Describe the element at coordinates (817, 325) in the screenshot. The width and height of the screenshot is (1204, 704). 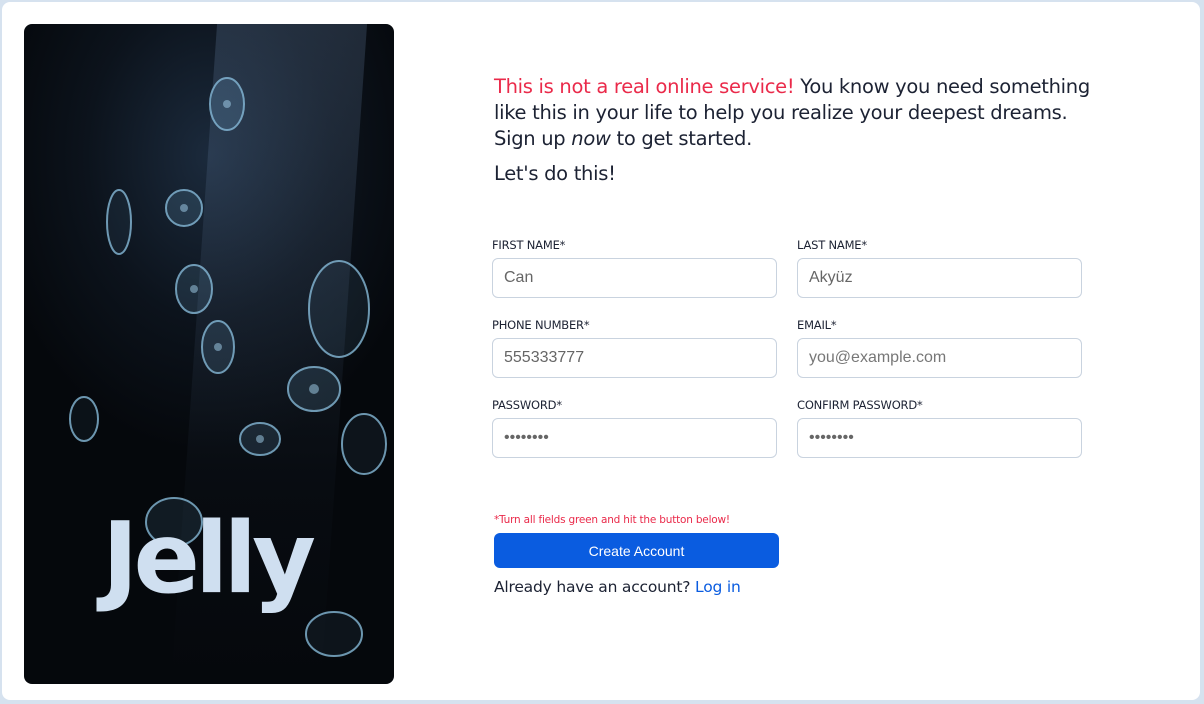
I see `email-label: EMAIL*` at that location.